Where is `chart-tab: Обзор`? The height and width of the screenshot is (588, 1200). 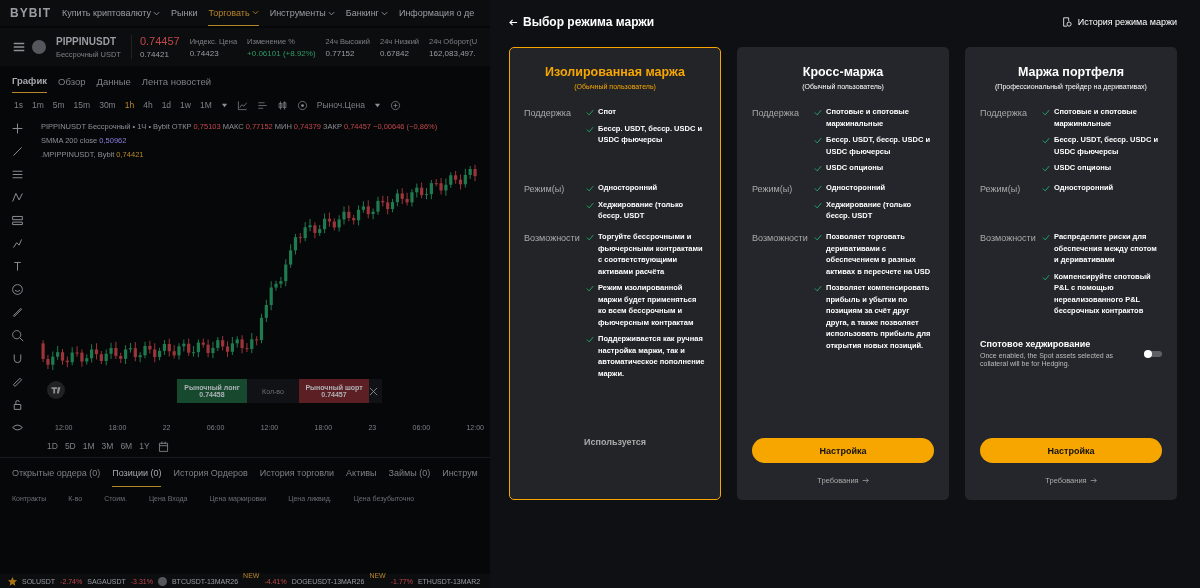
chart-tab: Обзор is located at coordinates (72, 81).